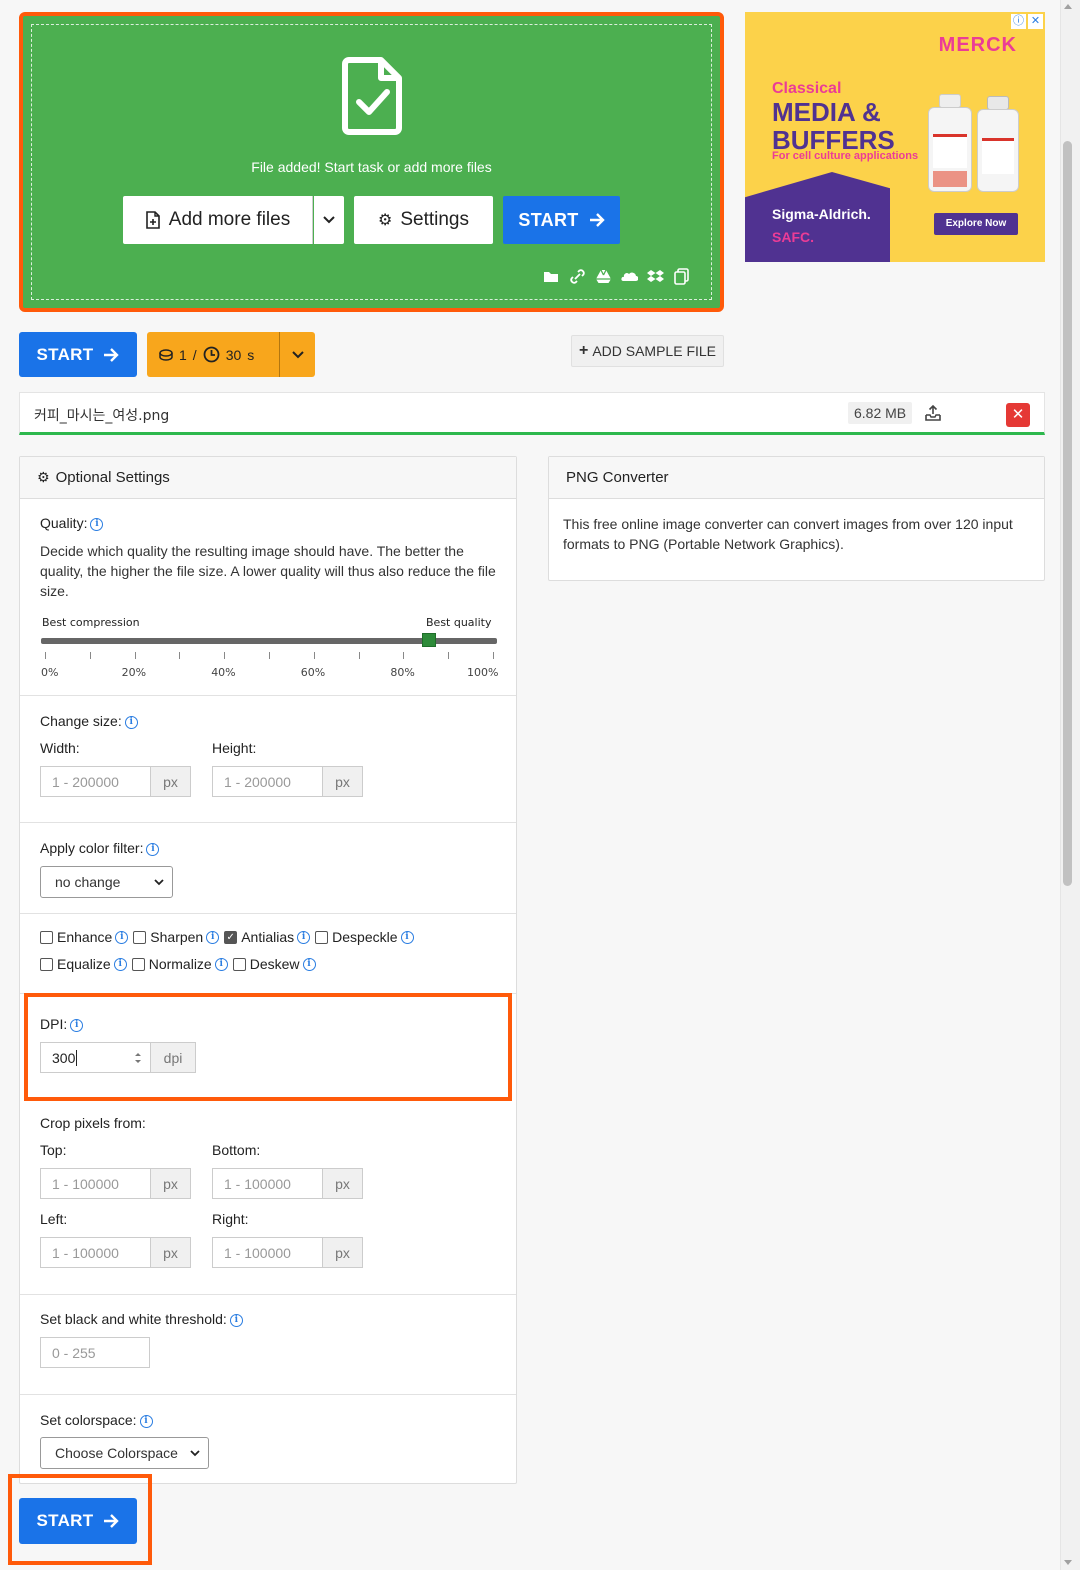  What do you see at coordinates (102, 416) in the screenshot?
I see `file-name: 커피_마시는_여성.png` at bounding box center [102, 416].